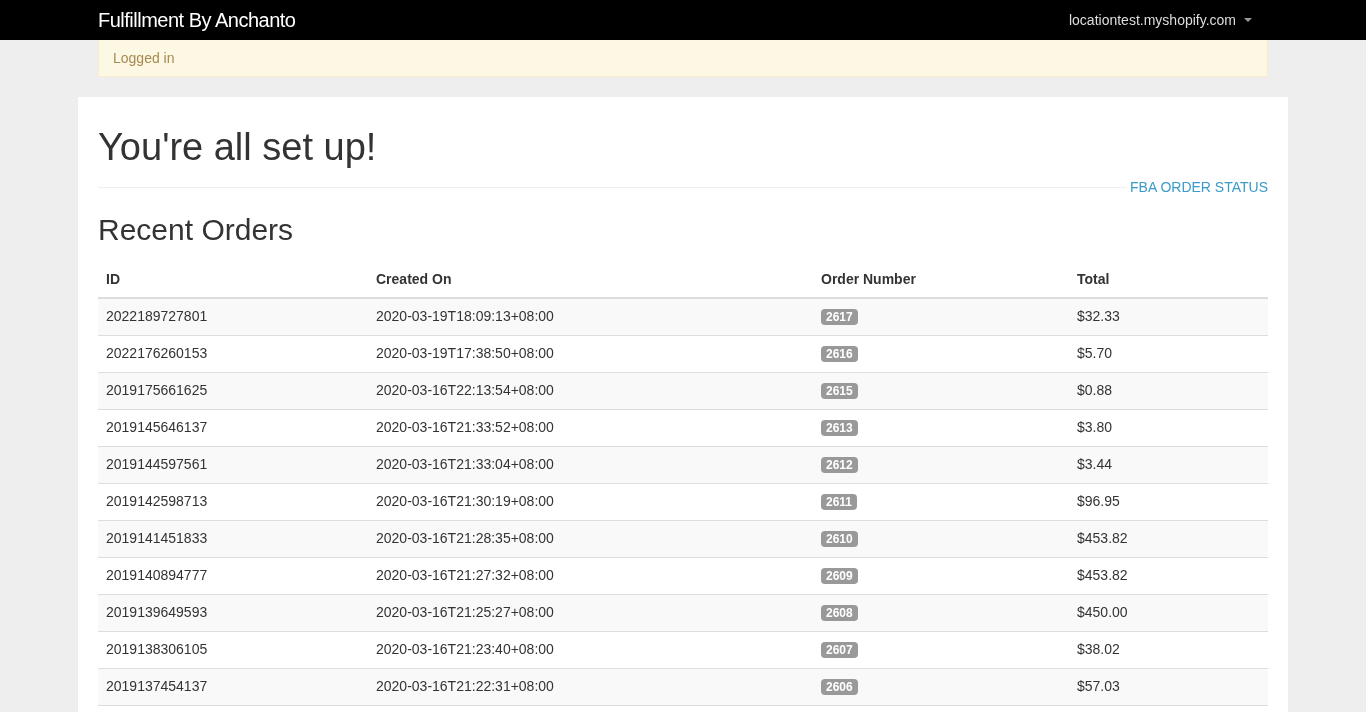 This screenshot has width=1366, height=712. What do you see at coordinates (839, 650) in the screenshot?
I see `order-number-badge: 2607` at bounding box center [839, 650].